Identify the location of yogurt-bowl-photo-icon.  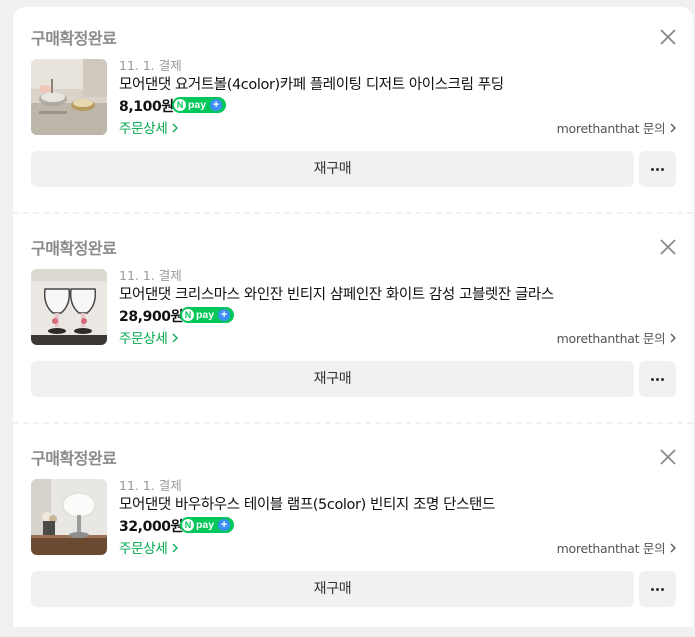
(69, 97).